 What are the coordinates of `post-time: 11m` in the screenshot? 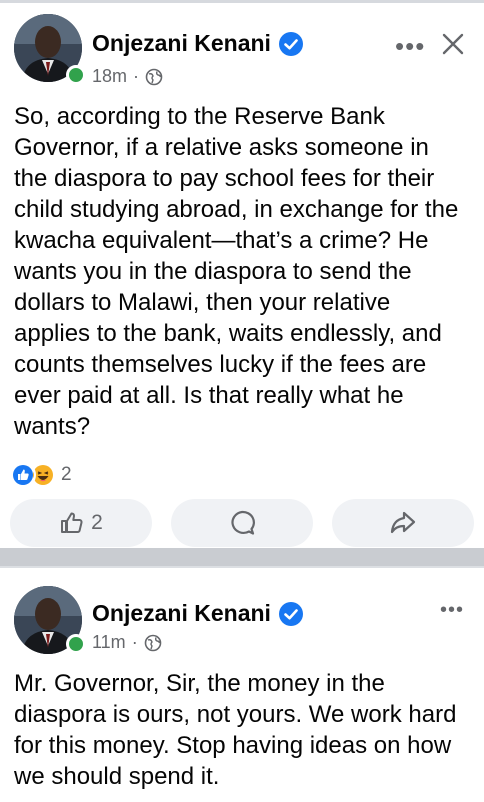 It's located at (109, 642).